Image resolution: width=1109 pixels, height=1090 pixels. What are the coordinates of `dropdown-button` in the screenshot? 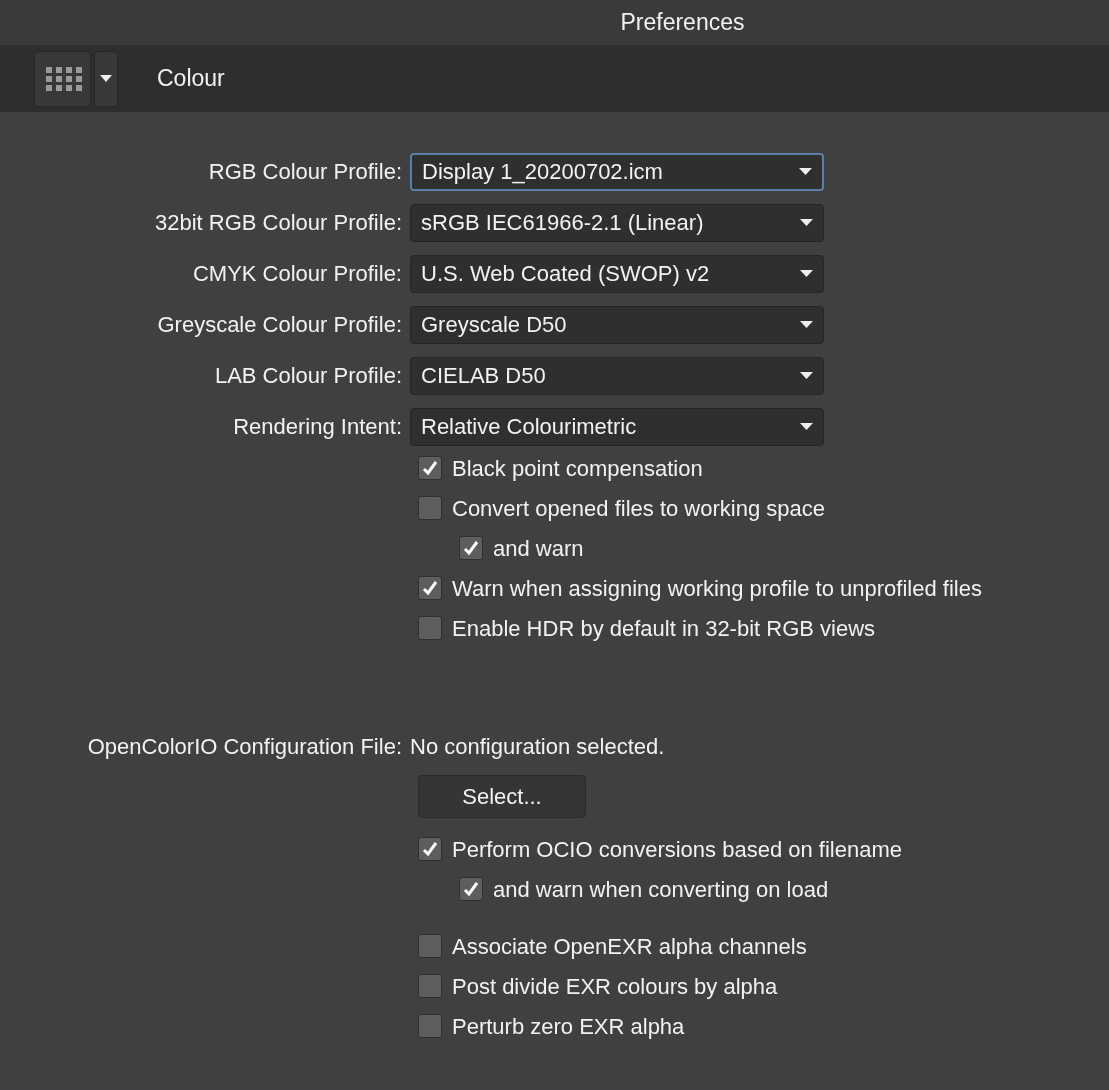 It's located at (106, 78).